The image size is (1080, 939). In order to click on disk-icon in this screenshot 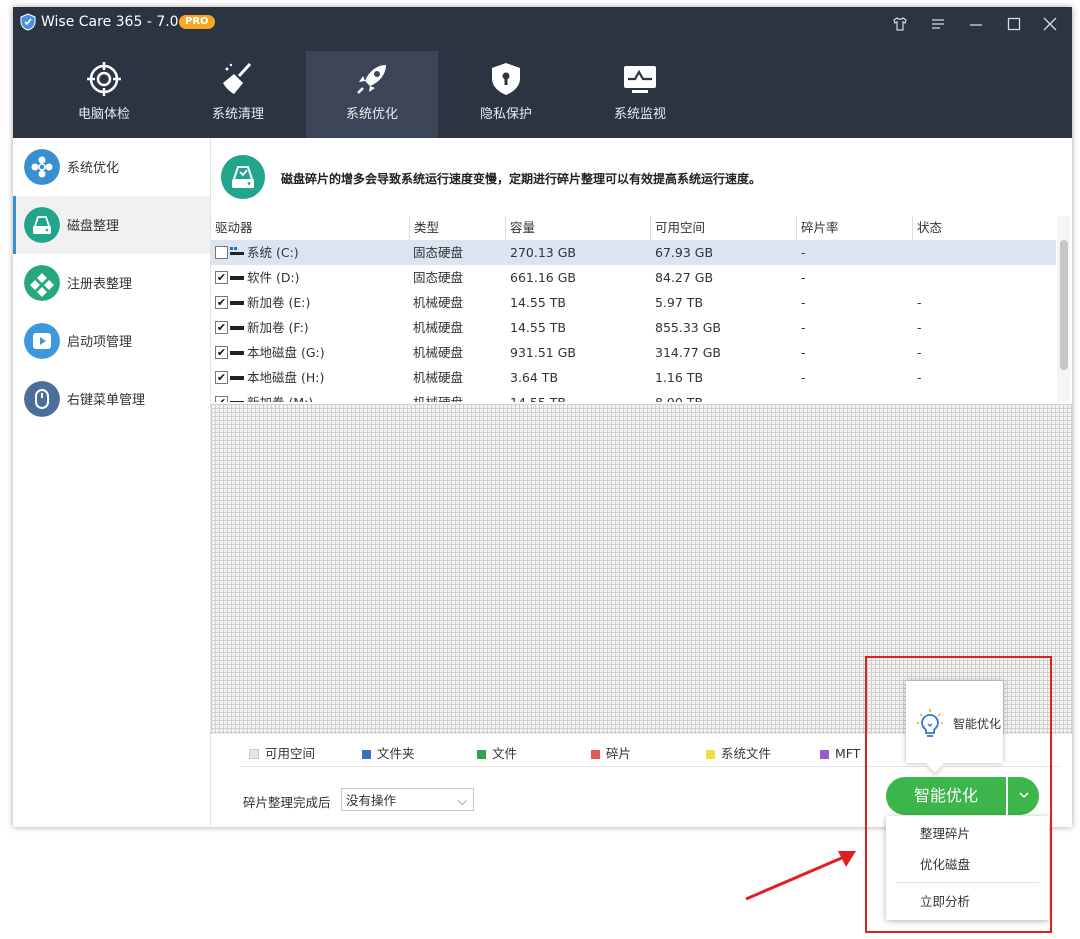, I will do `click(42, 225)`.